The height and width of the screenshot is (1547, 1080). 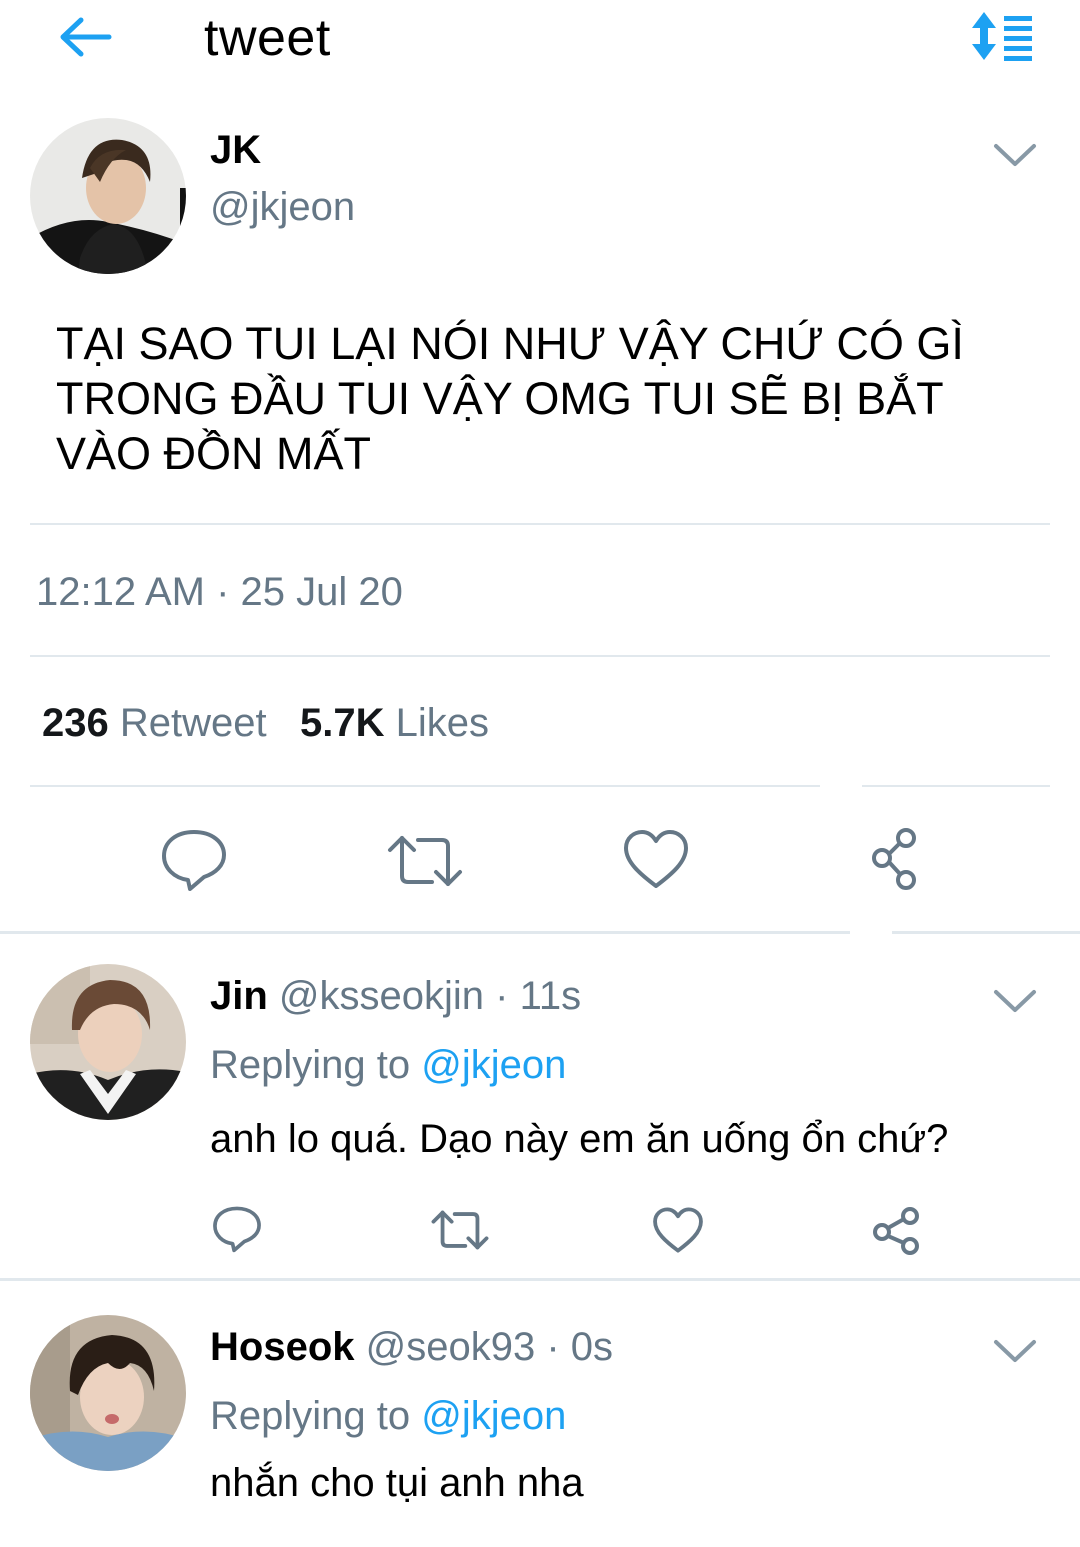 I want to click on like-count: 5.7K, so click(x=342, y=723).